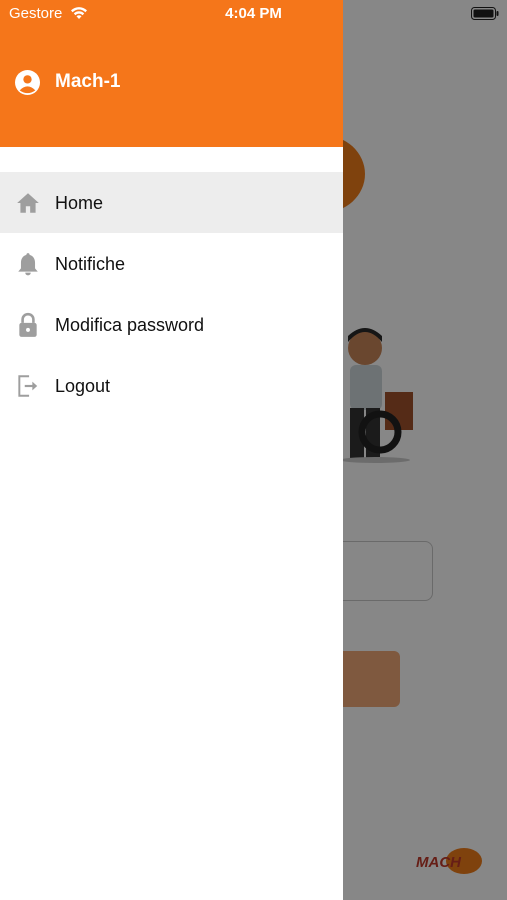 This screenshot has width=507, height=900. What do you see at coordinates (171, 385) in the screenshot?
I see `menu-item-logout: Logout` at bounding box center [171, 385].